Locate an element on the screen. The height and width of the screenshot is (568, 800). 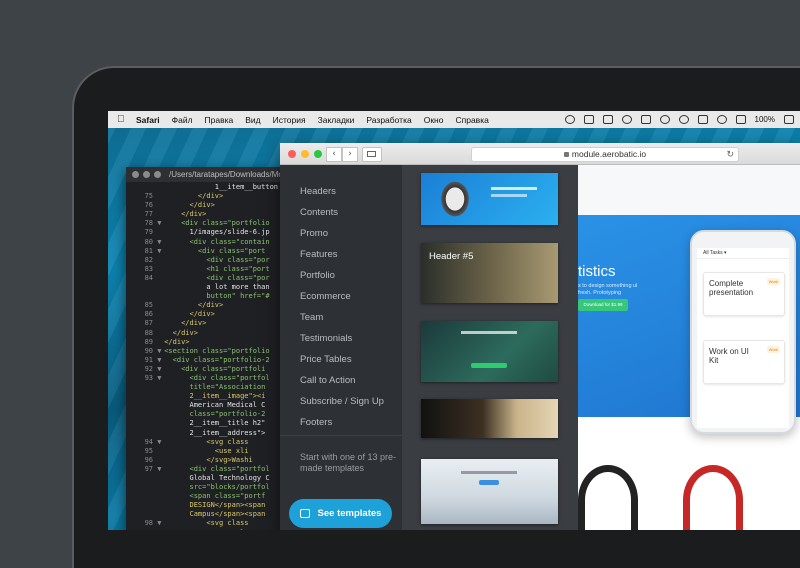
thumbnail-lifestyle is located at coordinates (489, 418).